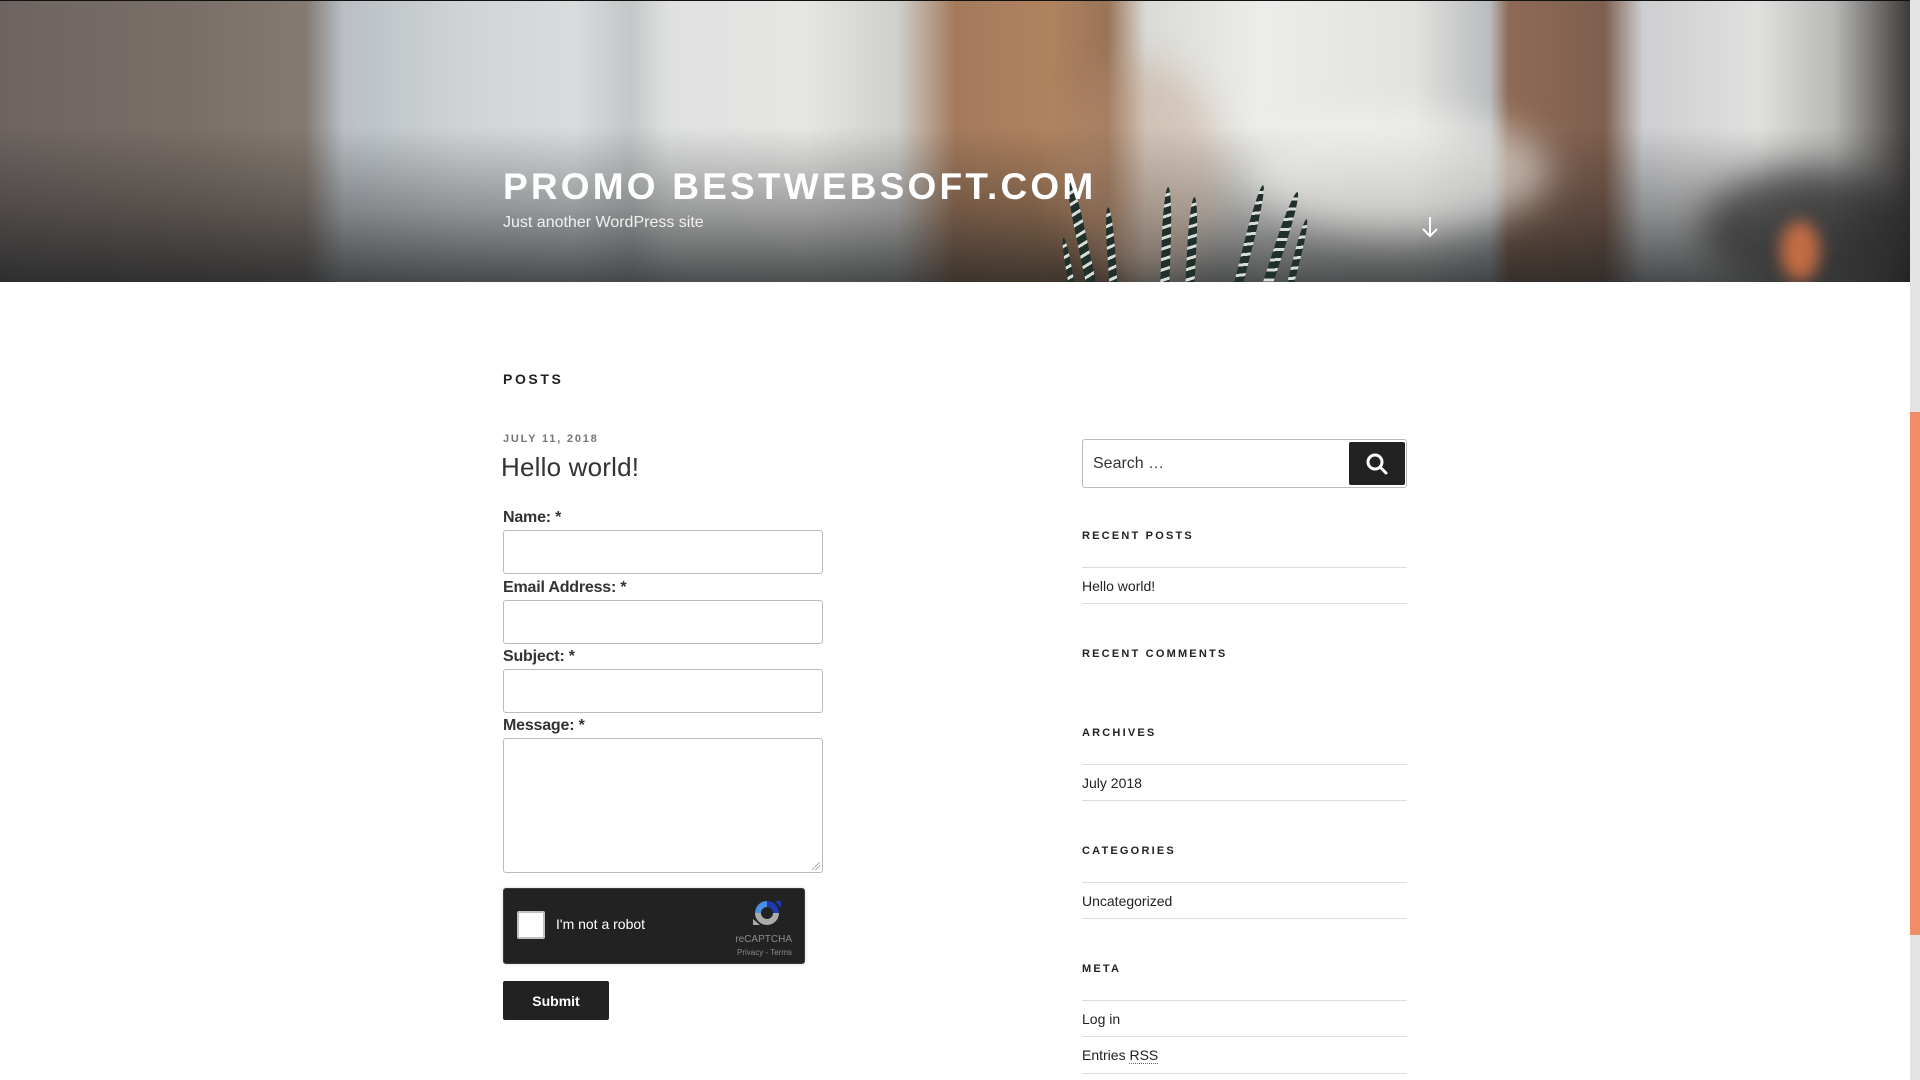 The width and height of the screenshot is (1920, 1080). I want to click on recaptcha-brand: reCAPTCHA, so click(763, 939).